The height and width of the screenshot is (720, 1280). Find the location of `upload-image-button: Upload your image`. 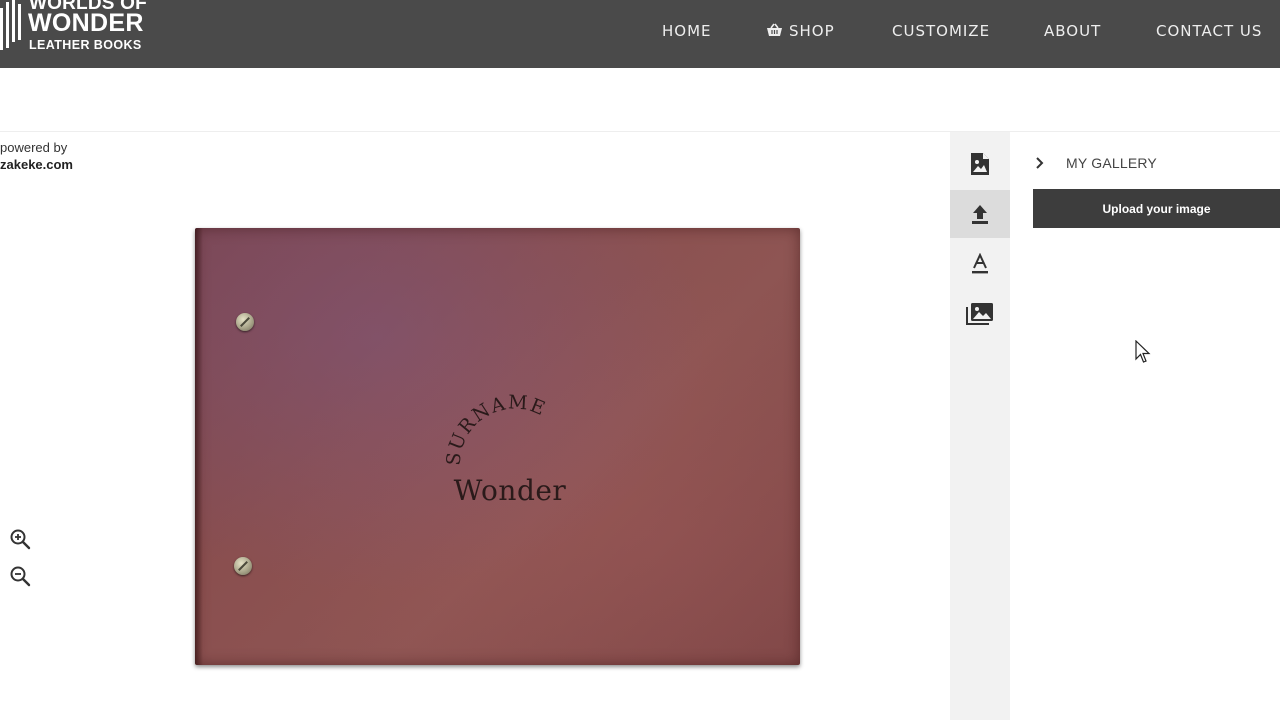

upload-image-button: Upload your image is located at coordinates (1156, 208).